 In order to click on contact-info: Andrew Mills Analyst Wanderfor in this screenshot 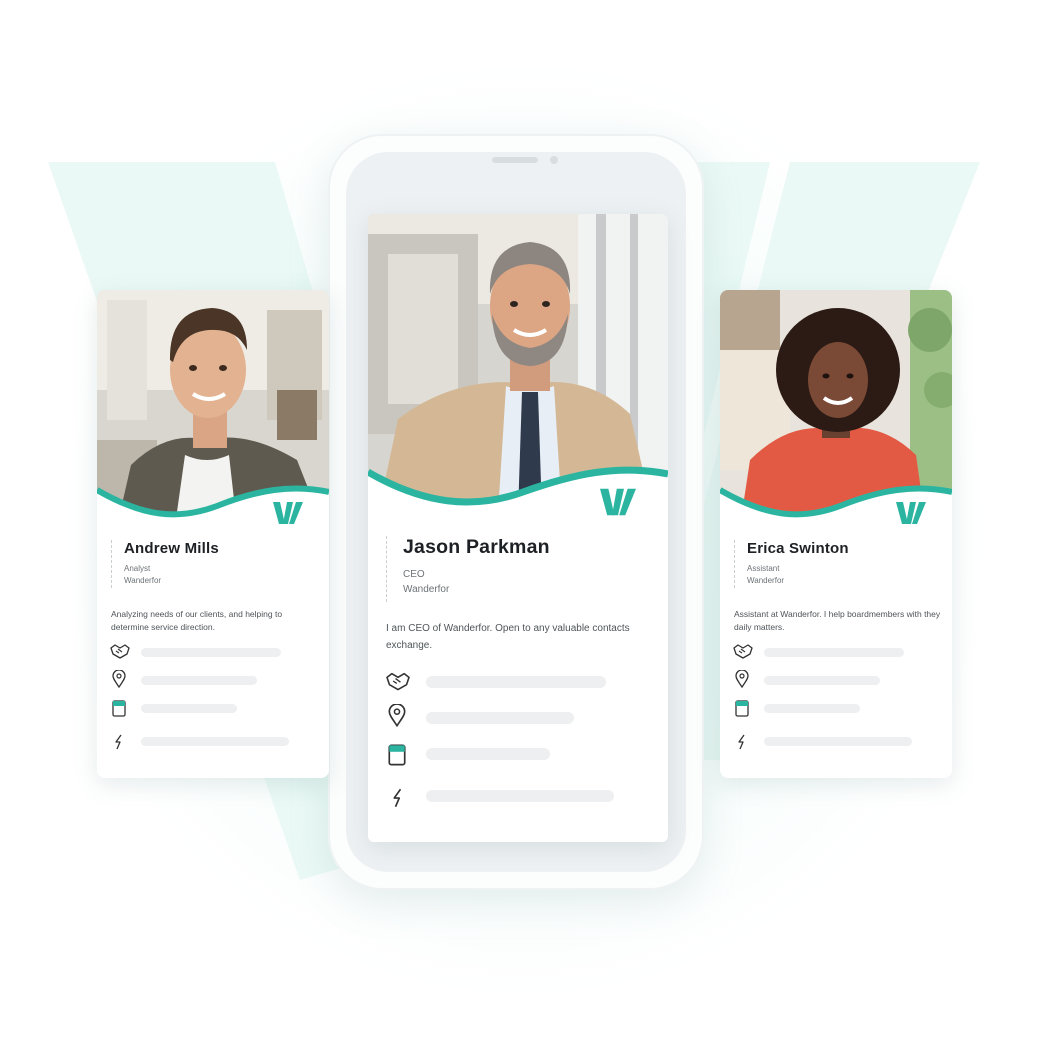, I will do `click(165, 564)`.